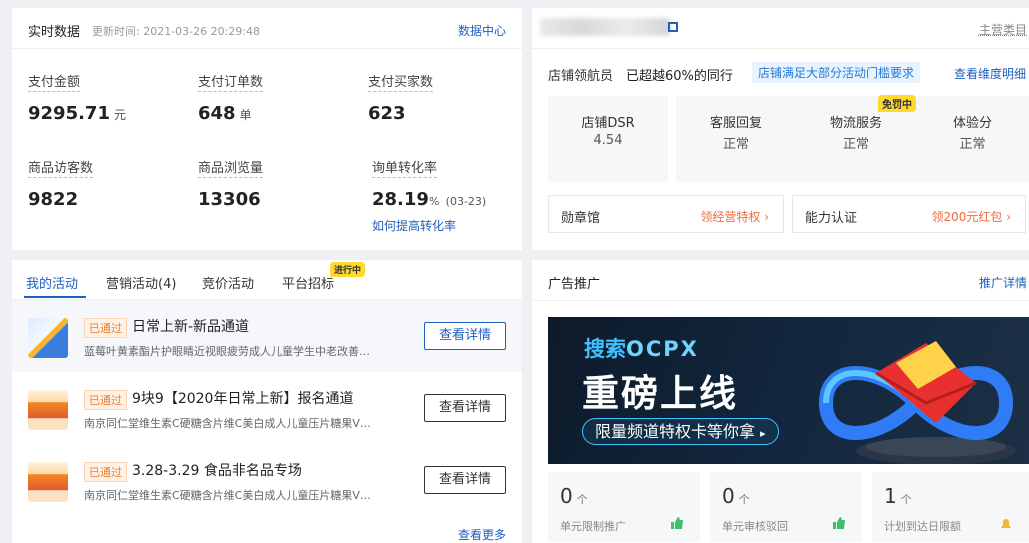 This screenshot has height=543, width=1029. I want to click on ads-detail-link: 推广详情, so click(1003, 282).